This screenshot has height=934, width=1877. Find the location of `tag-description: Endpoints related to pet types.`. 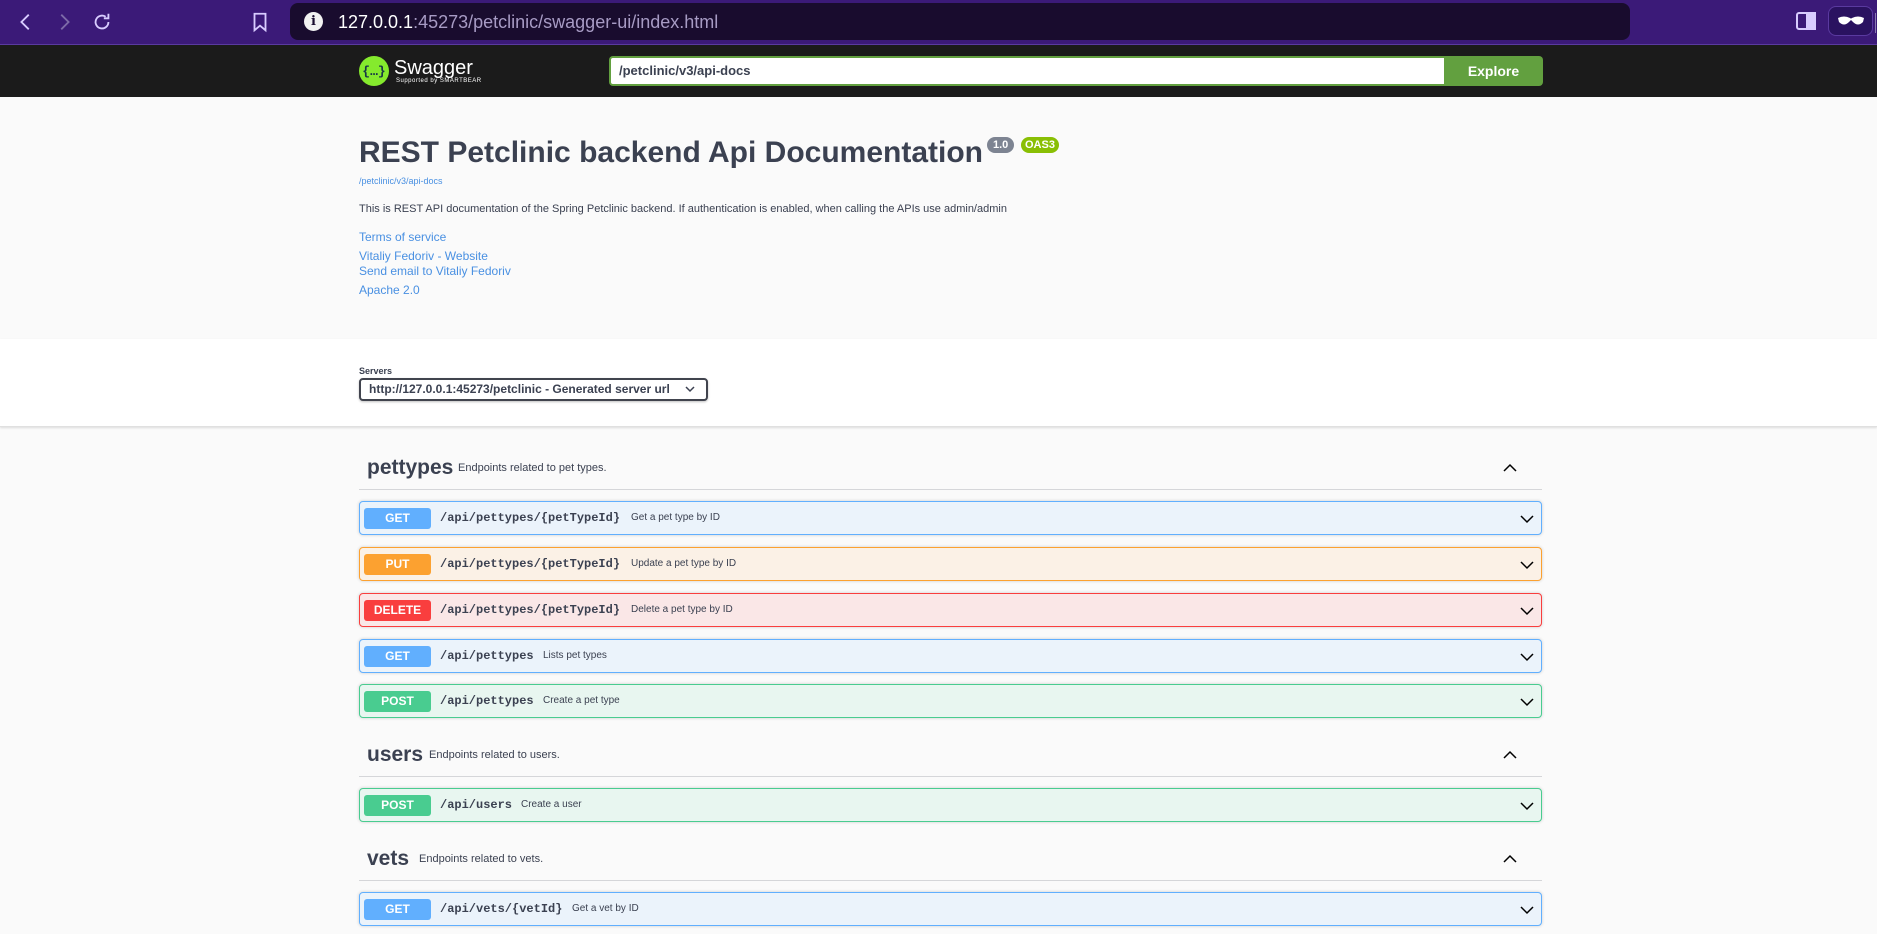

tag-description: Endpoints related to pet types. is located at coordinates (532, 468).